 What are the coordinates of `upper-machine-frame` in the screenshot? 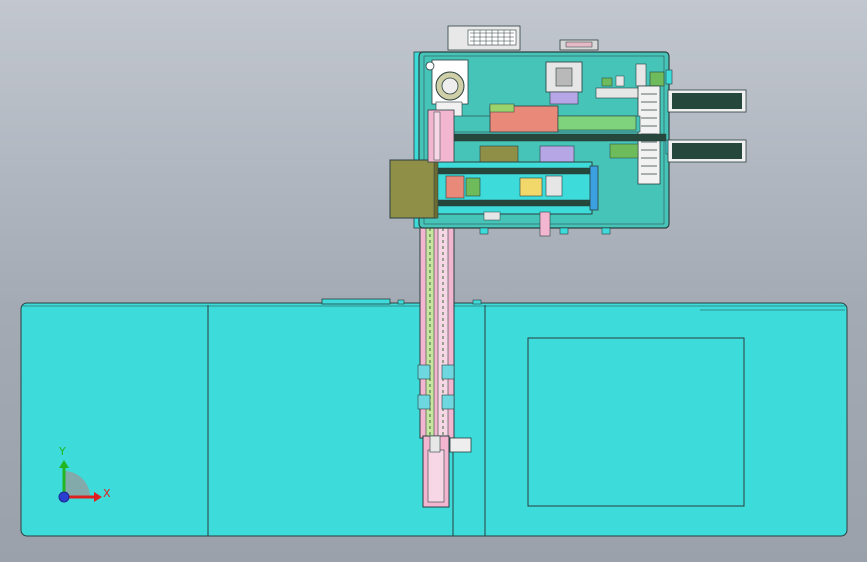 It's located at (531, 131).